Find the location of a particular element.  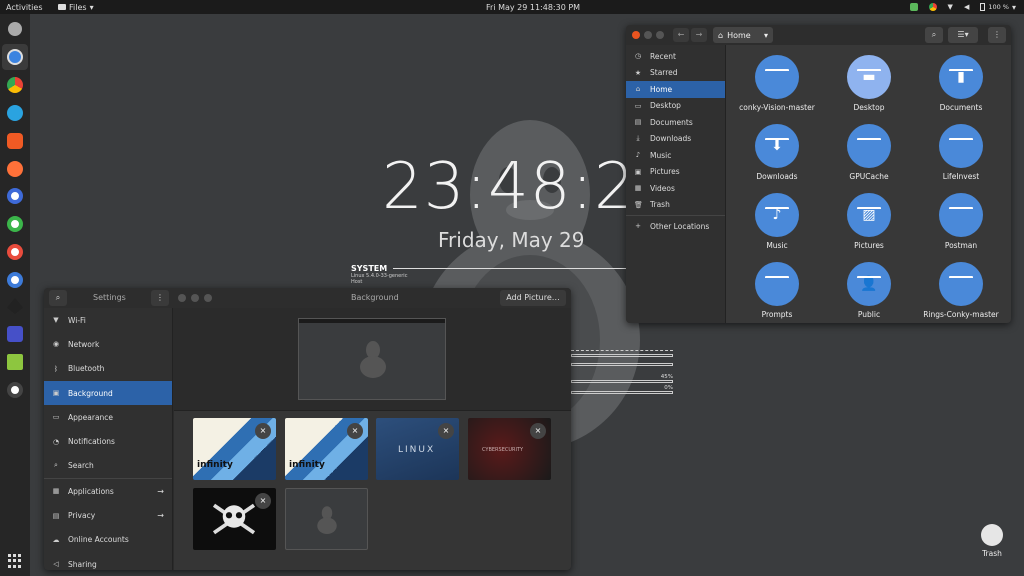

wifi-icon: ▼ is located at coordinates (950, 7).